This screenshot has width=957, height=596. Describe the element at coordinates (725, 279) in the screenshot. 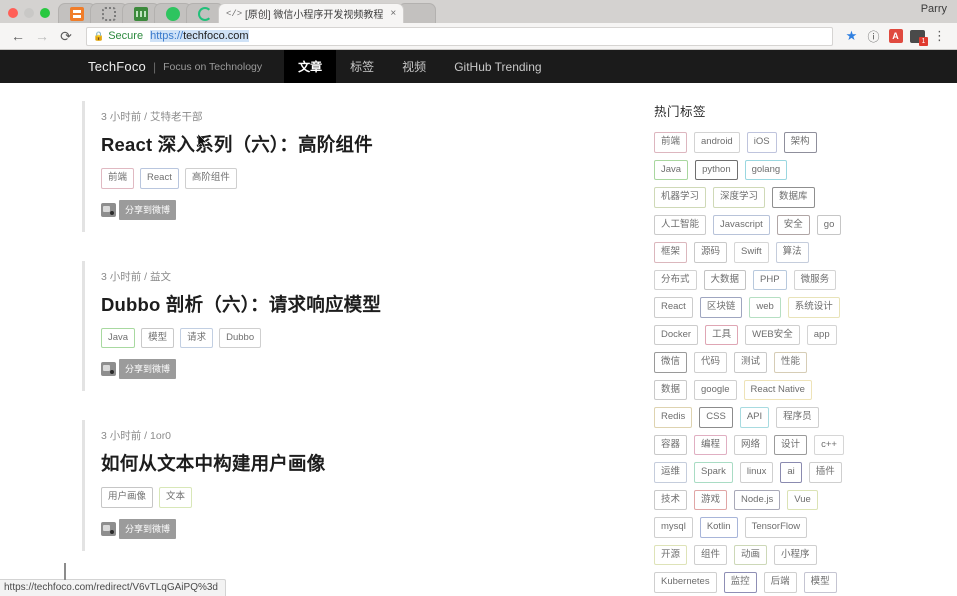

I see `hot-tag: 大数据` at that location.